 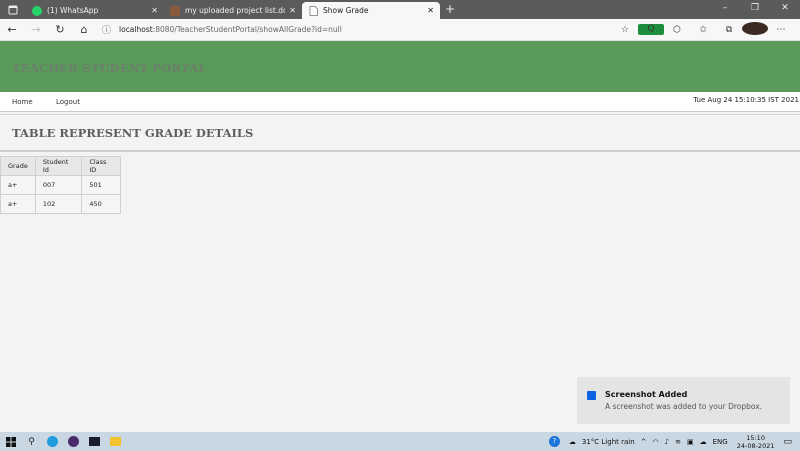 What do you see at coordinates (646, 394) in the screenshot?
I see `notification-title: Screenshot Added` at bounding box center [646, 394].